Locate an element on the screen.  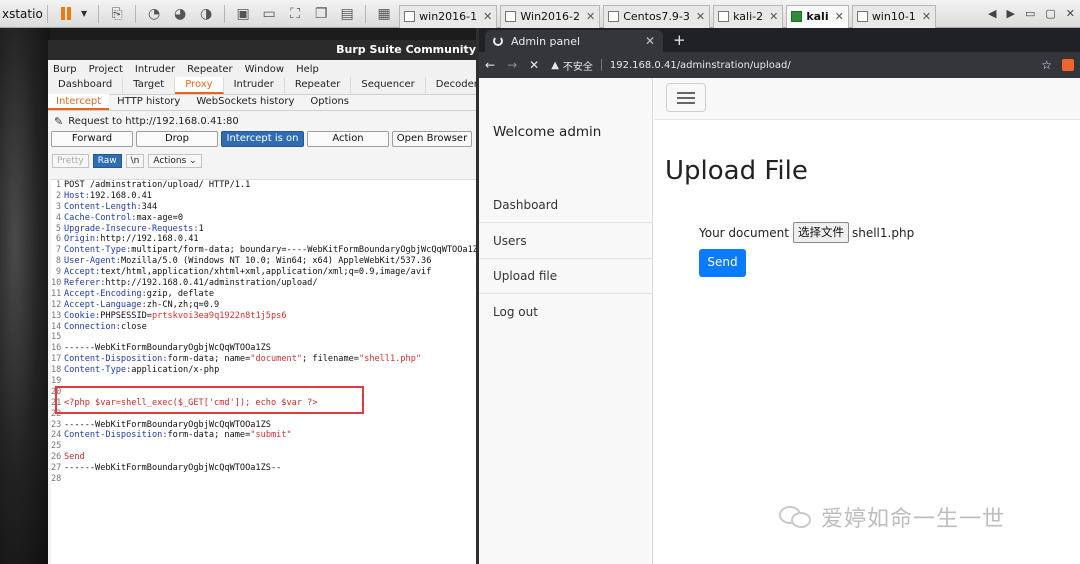
snapshot-manager-button: ◑ is located at coordinates (206, 14).